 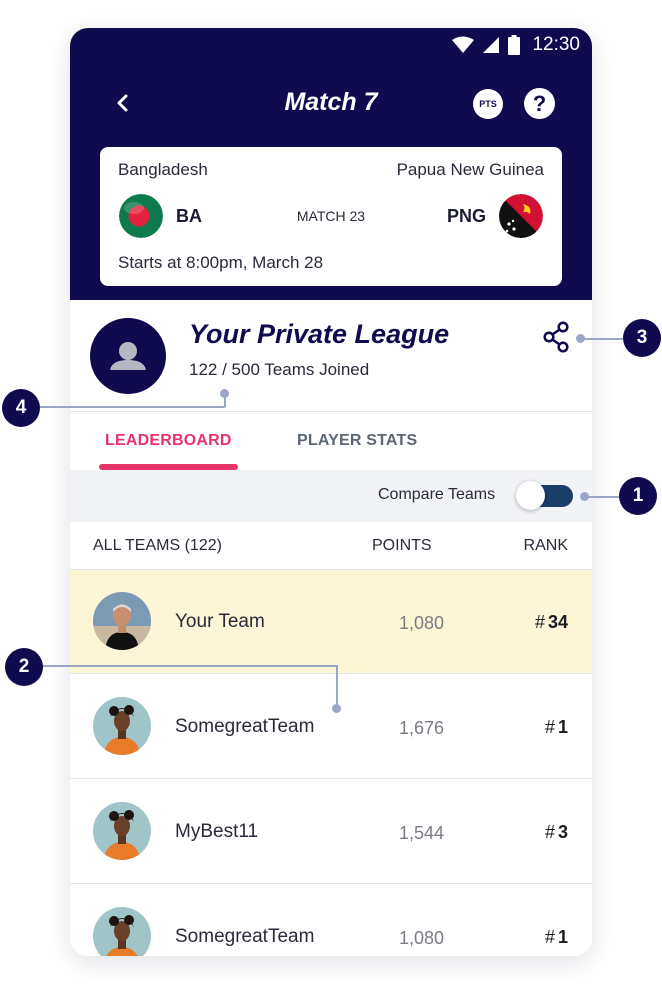 What do you see at coordinates (279, 369) in the screenshot?
I see `teams-joined-count: 122 / 500 Teams Joined` at bounding box center [279, 369].